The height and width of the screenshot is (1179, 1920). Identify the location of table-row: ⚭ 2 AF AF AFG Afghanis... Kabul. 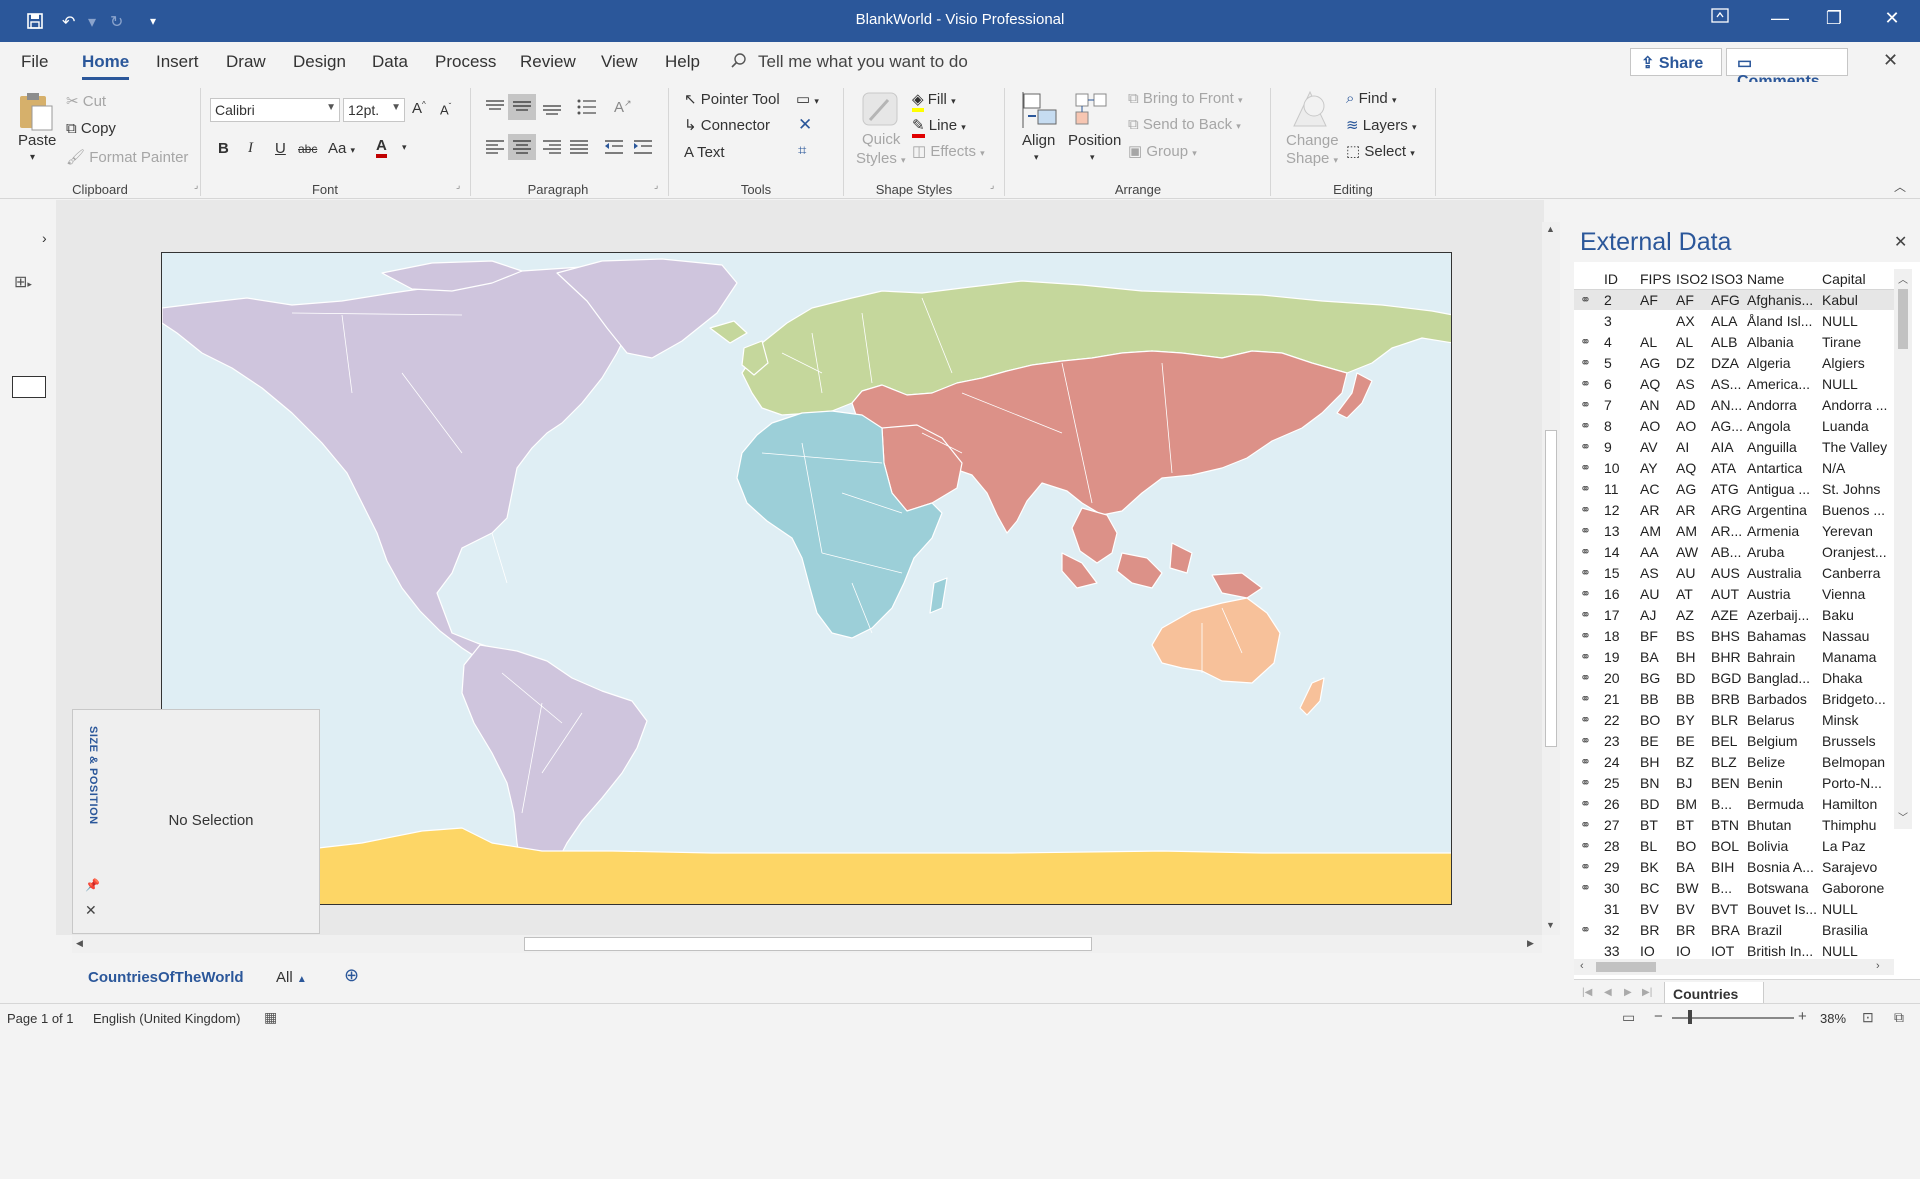
(1734, 300).